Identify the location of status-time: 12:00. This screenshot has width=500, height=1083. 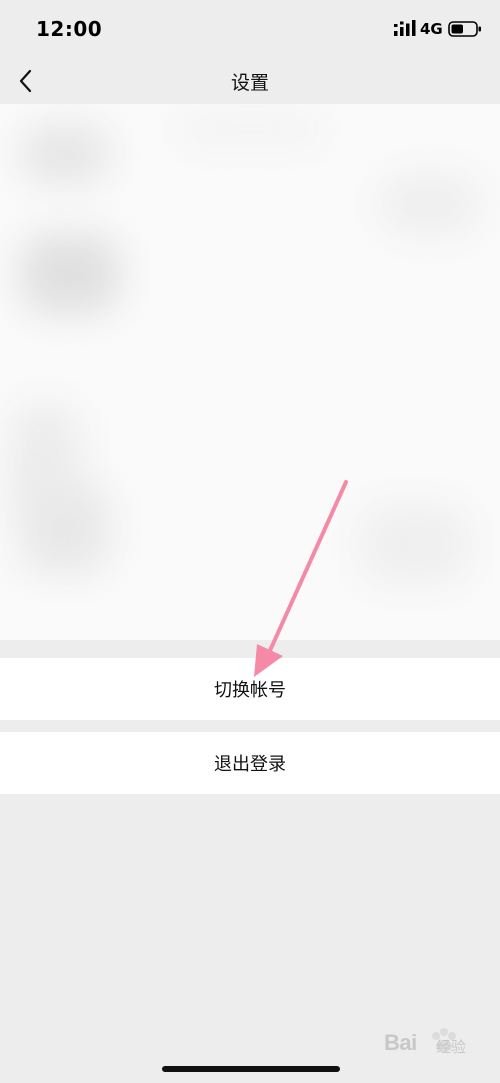
(69, 29).